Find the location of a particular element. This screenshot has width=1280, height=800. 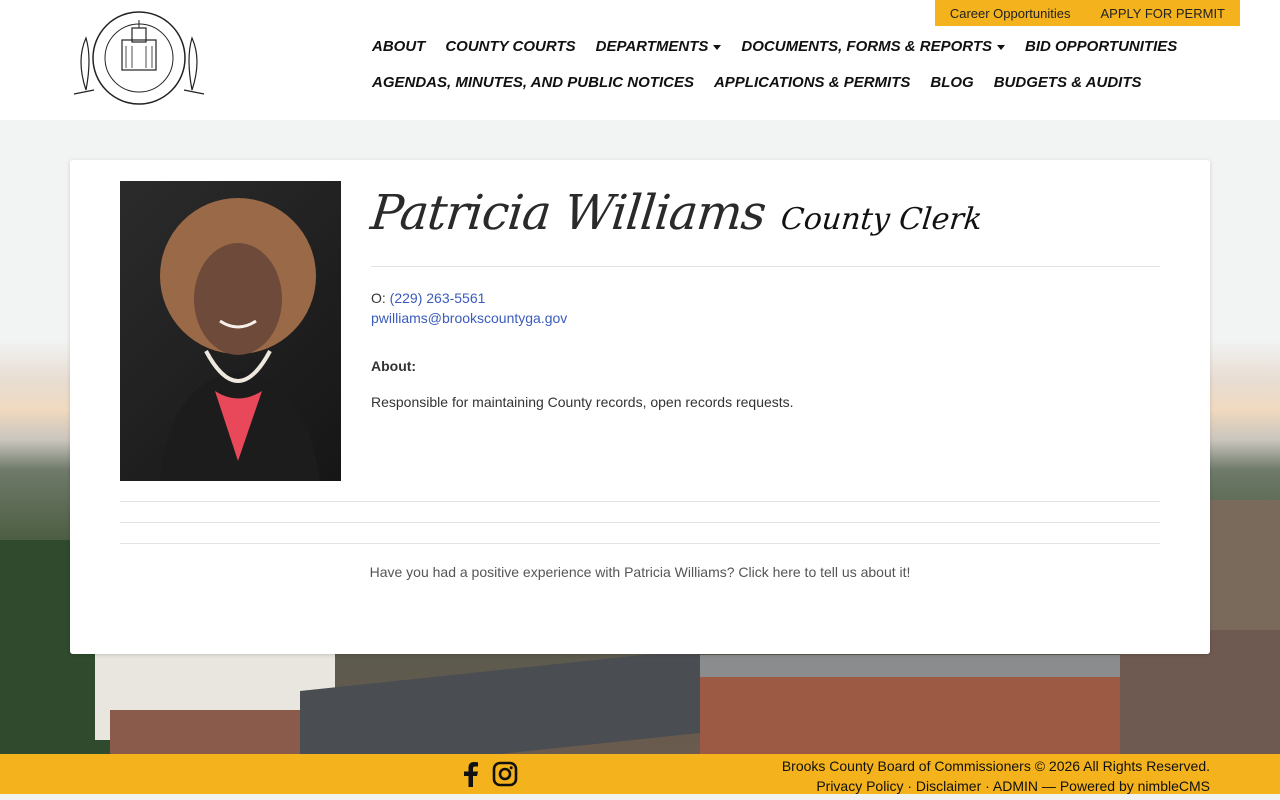

phone-line: O: (229) 263-5561 is located at coordinates (765, 298).